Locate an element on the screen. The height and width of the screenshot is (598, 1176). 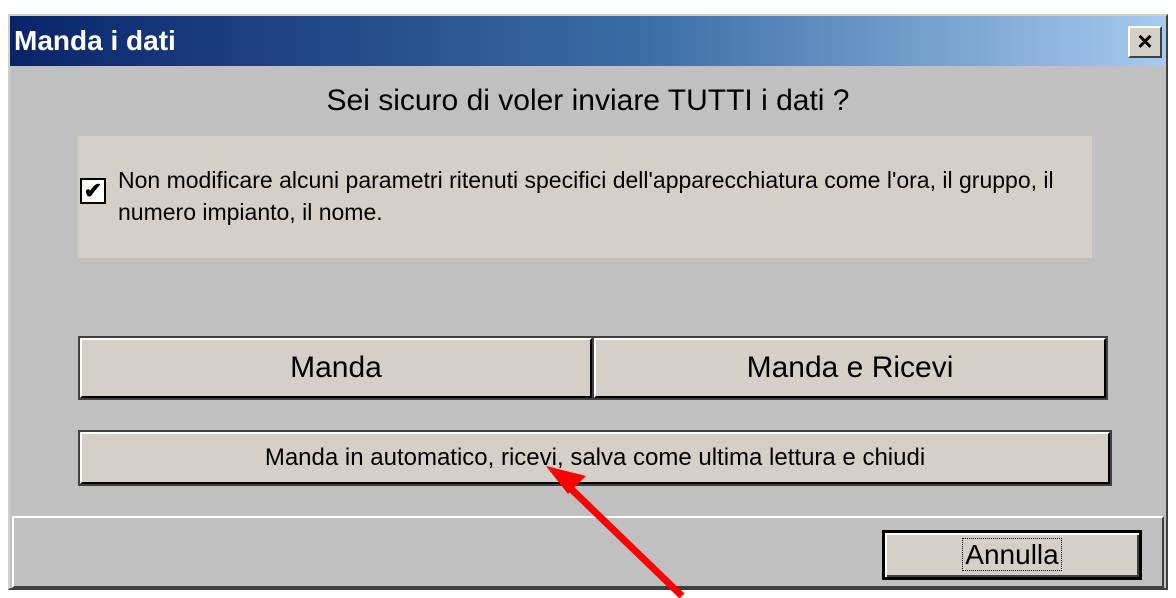
preserve-settings-checkbox: ✔ is located at coordinates (93, 191).